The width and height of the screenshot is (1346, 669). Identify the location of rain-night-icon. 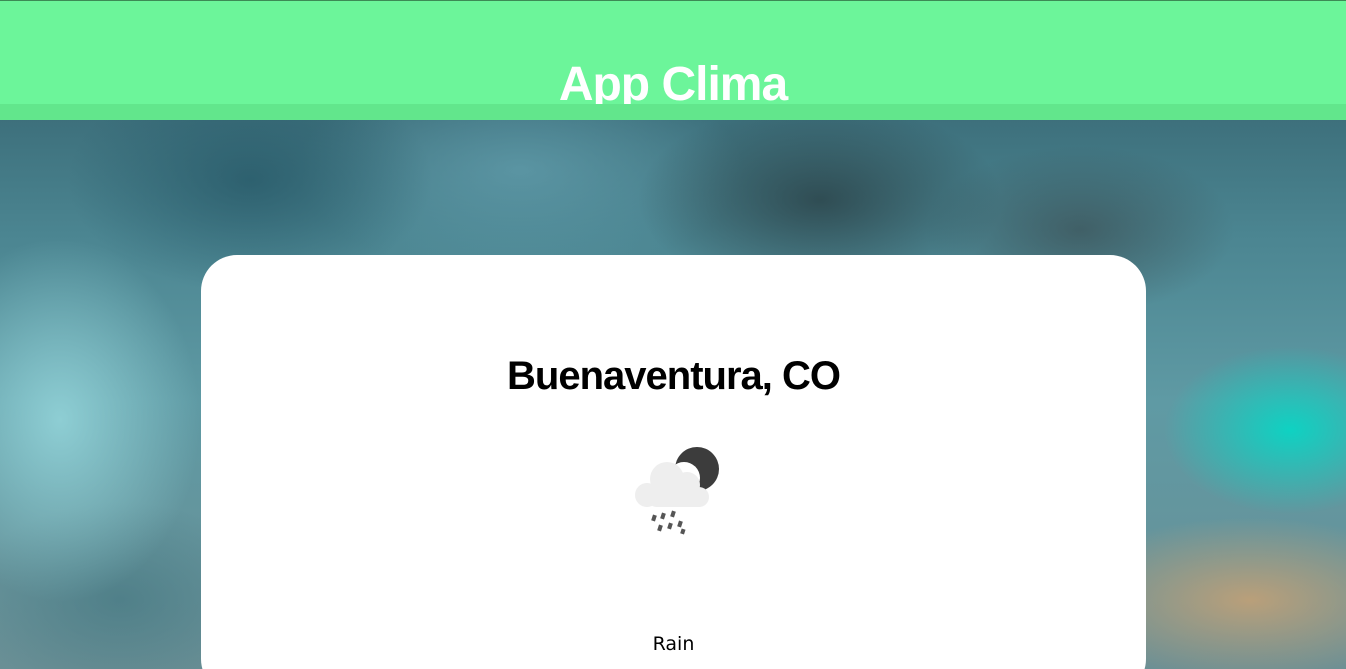
(673, 485).